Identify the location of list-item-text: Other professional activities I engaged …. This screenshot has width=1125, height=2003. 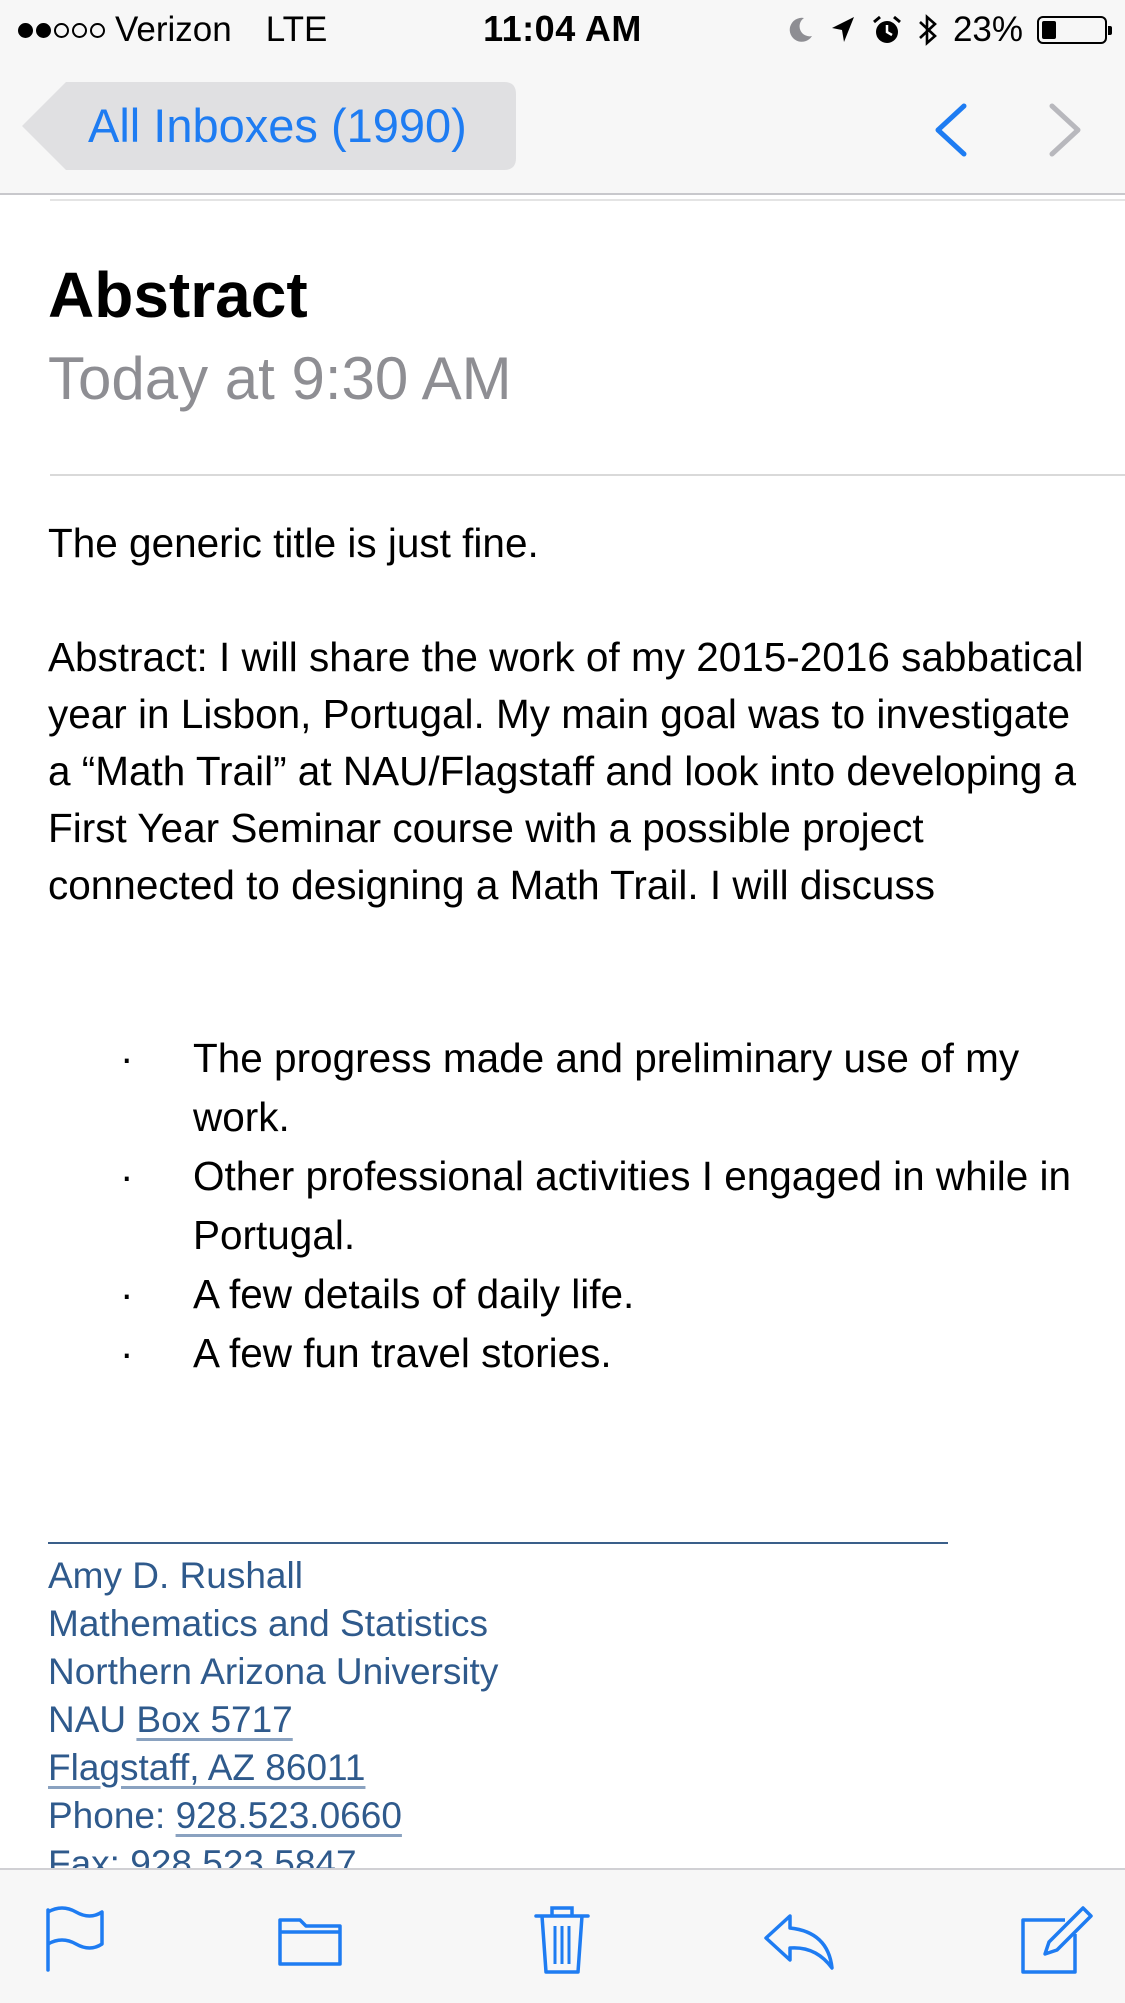
(632, 1205).